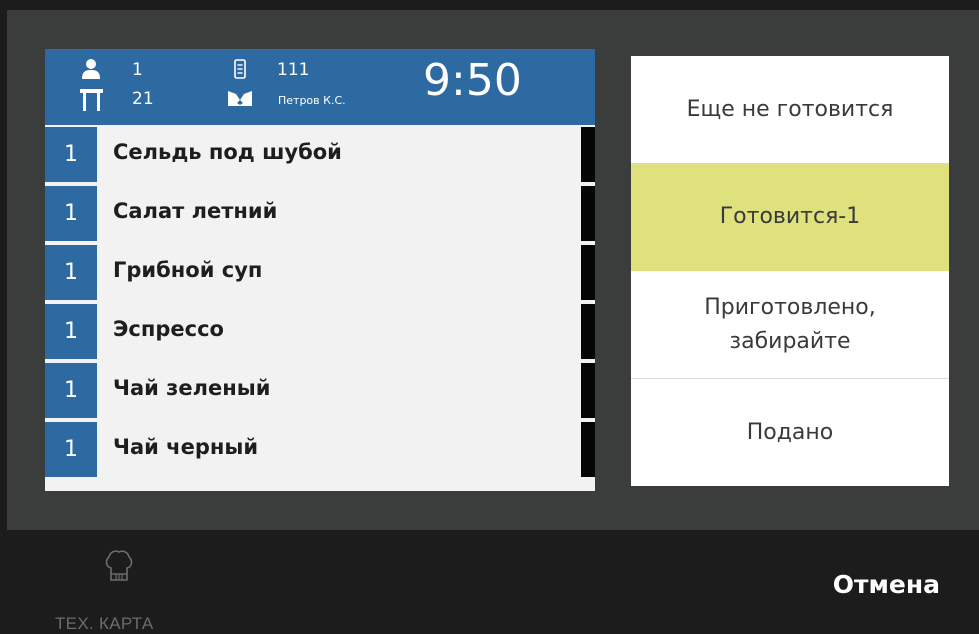 The height and width of the screenshot is (634, 979). I want to click on list-item: 1 Эспрессо, so click(320, 331).